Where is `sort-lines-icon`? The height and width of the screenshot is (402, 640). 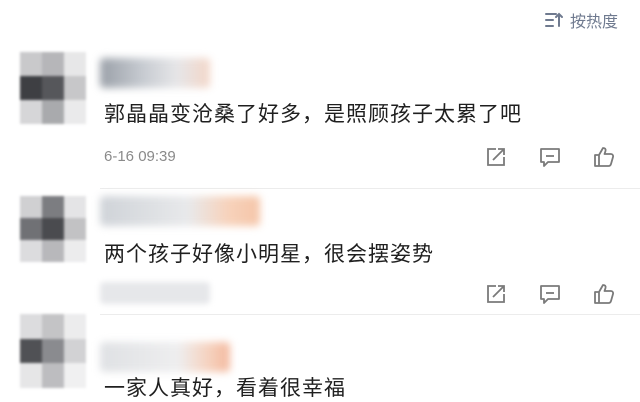 sort-lines-icon is located at coordinates (554, 20).